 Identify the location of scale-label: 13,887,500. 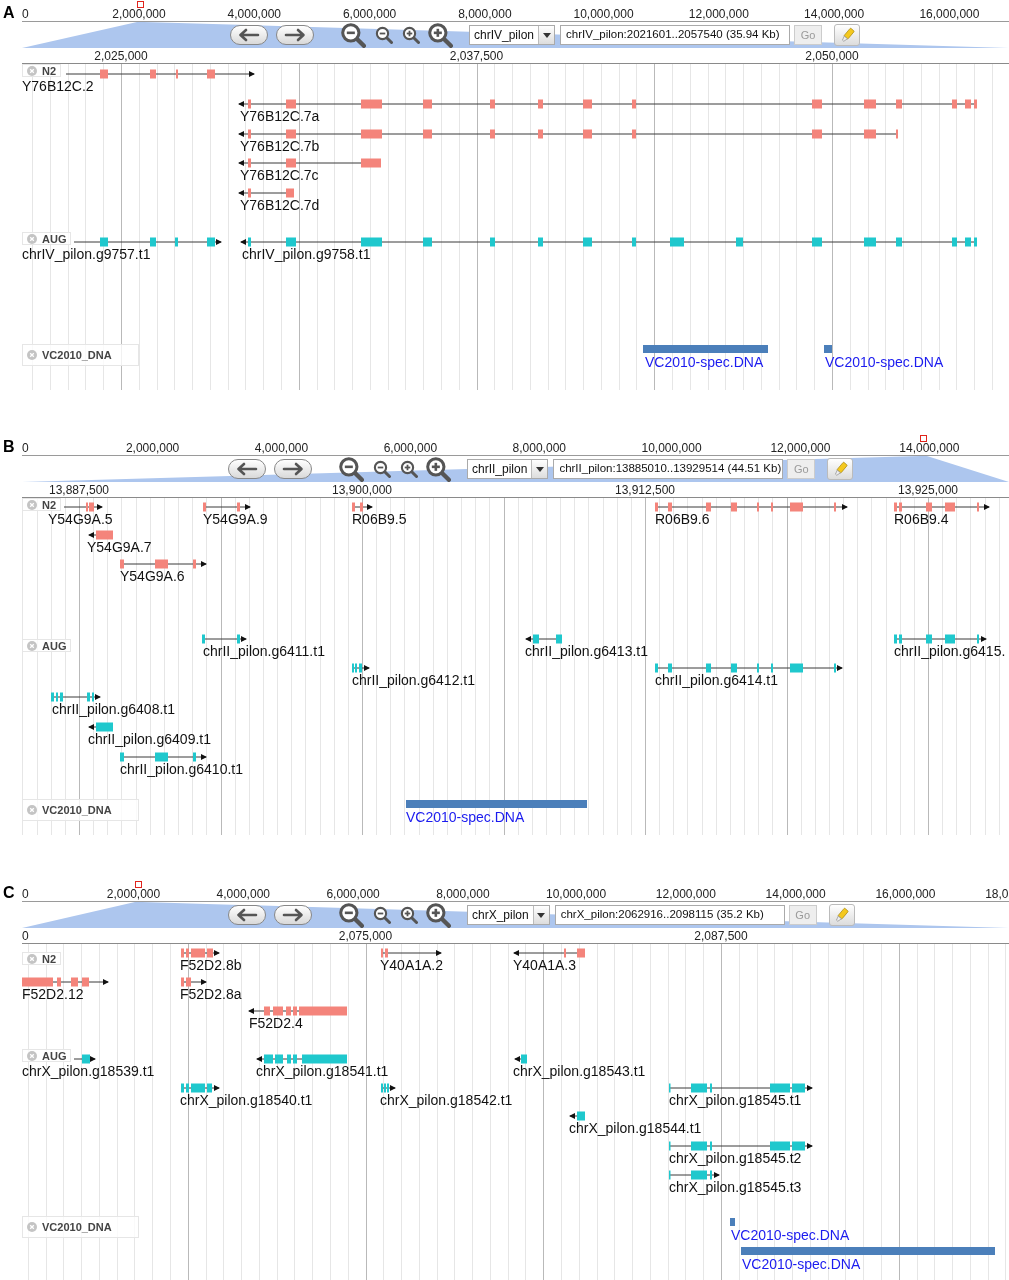
(79, 490).